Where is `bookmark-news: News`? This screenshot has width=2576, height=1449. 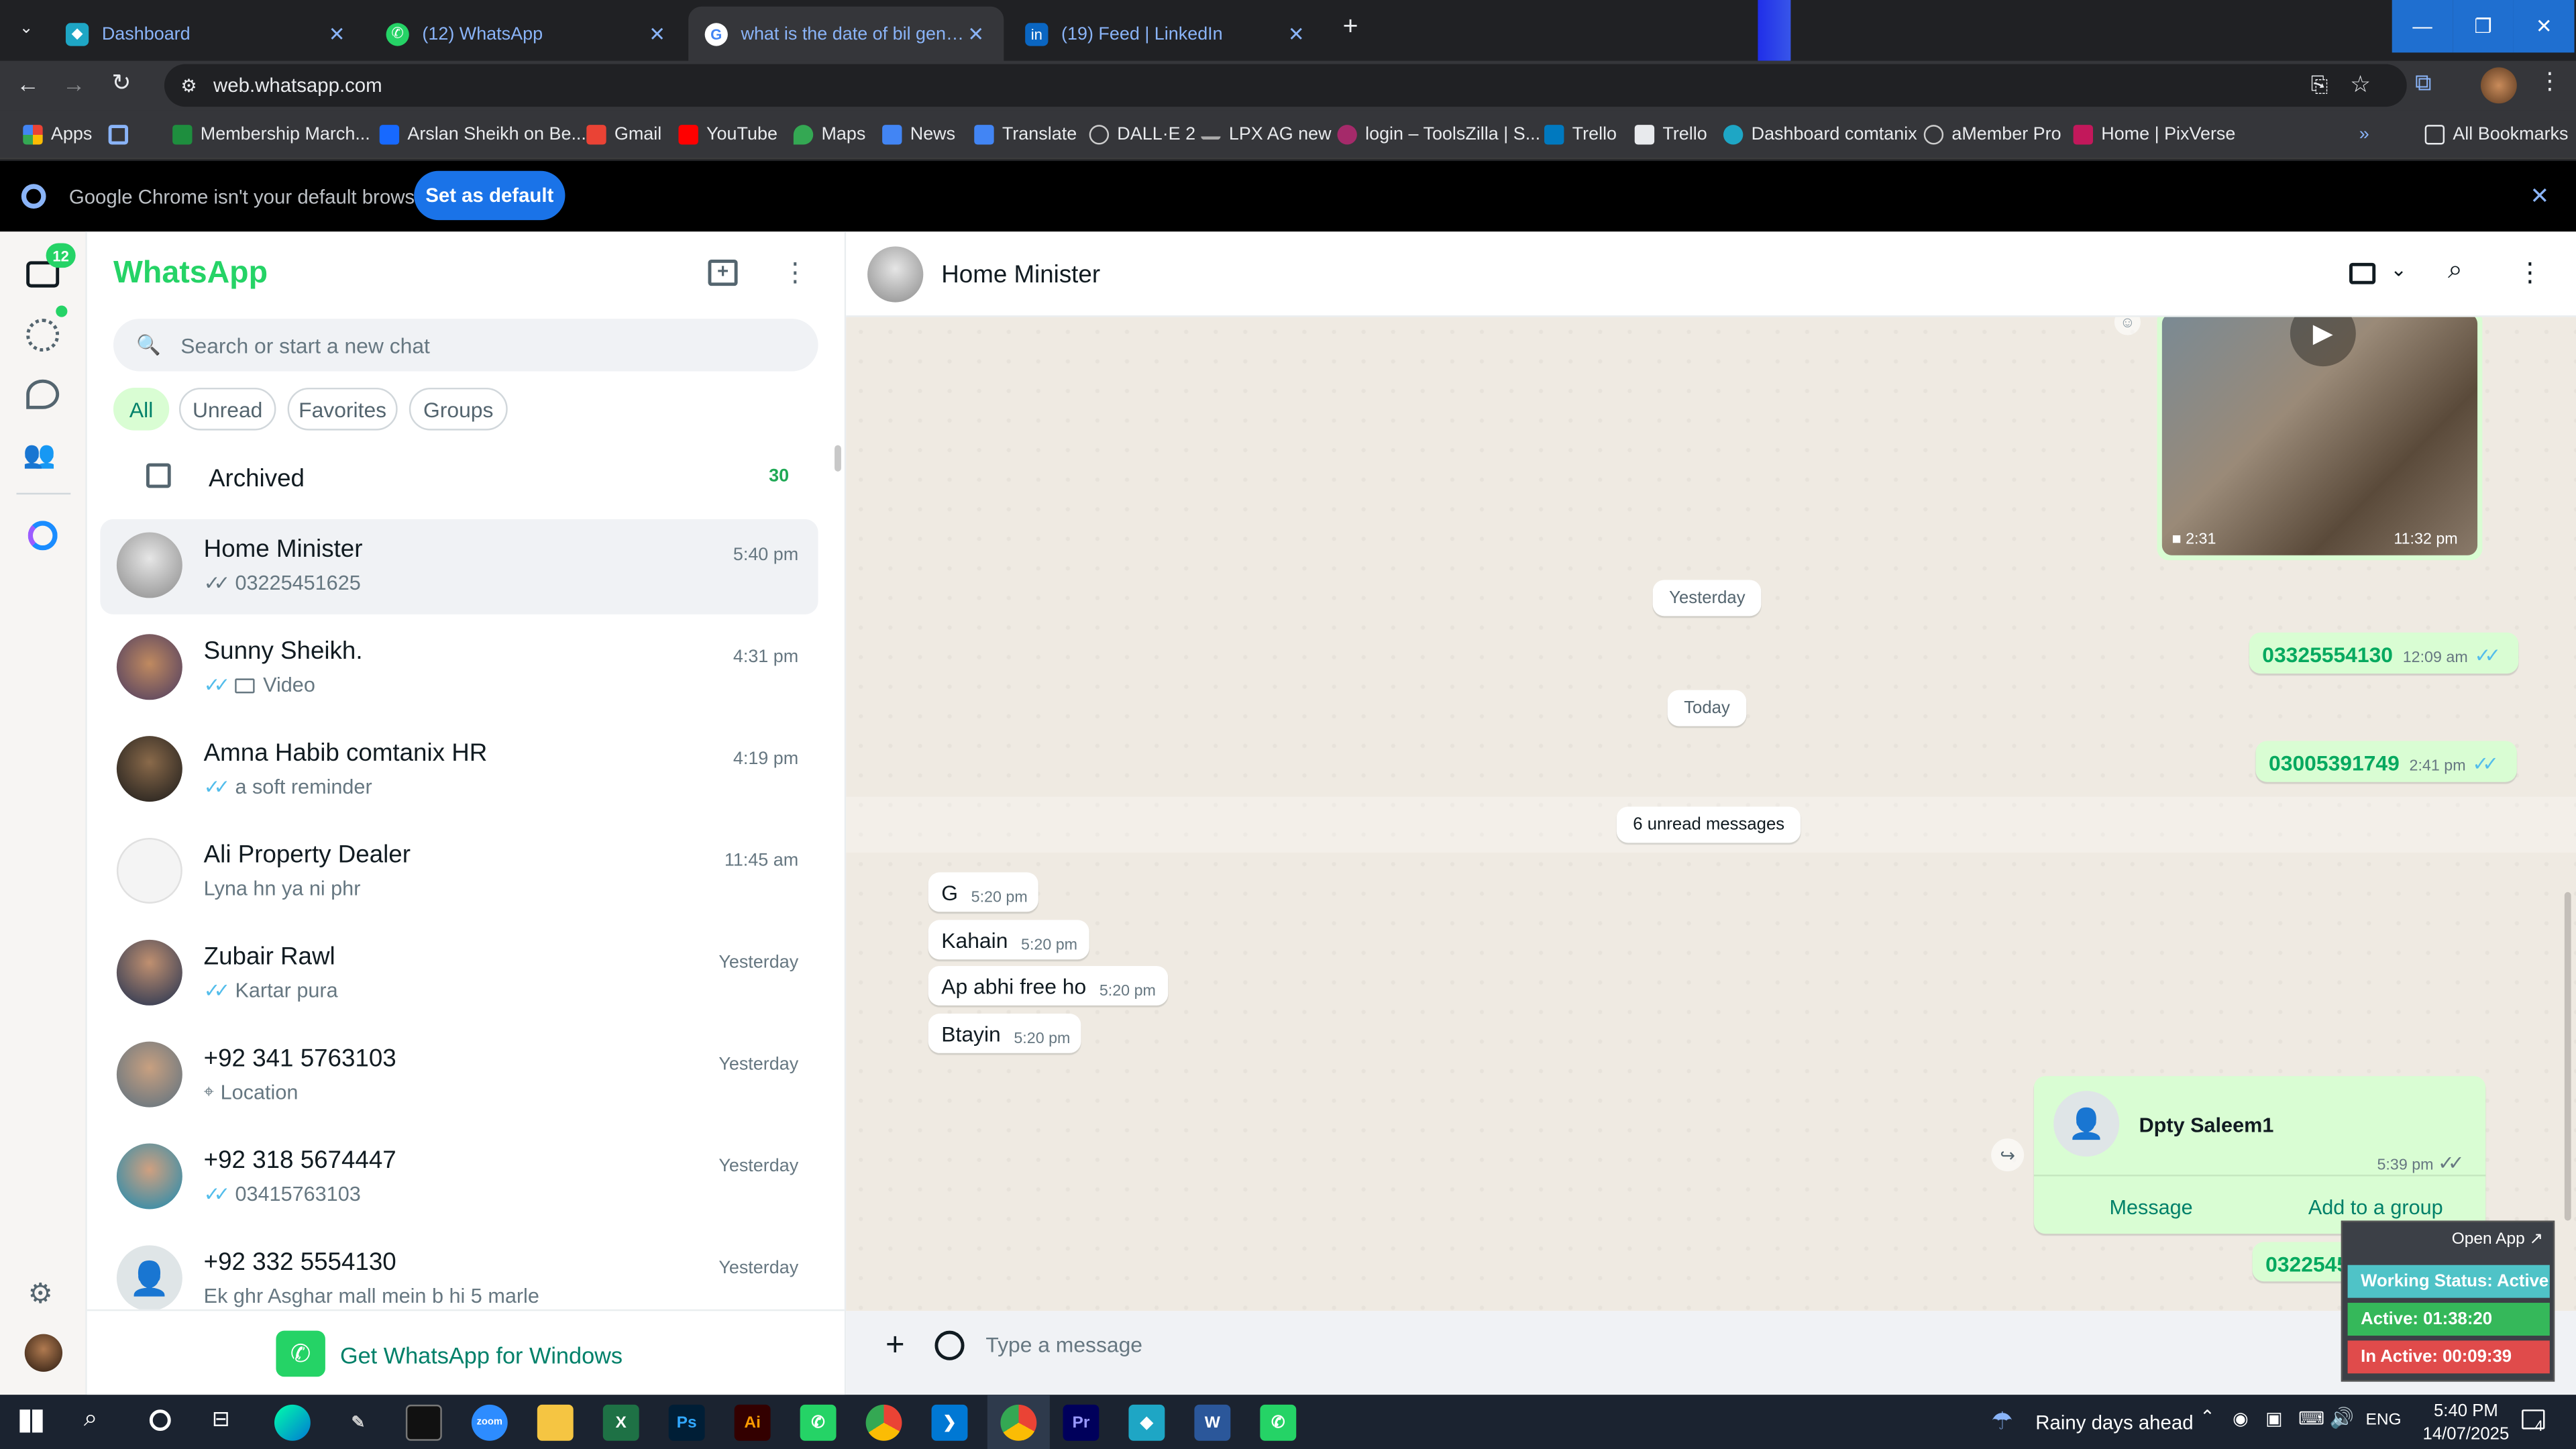 bookmark-news: News is located at coordinates (918, 134).